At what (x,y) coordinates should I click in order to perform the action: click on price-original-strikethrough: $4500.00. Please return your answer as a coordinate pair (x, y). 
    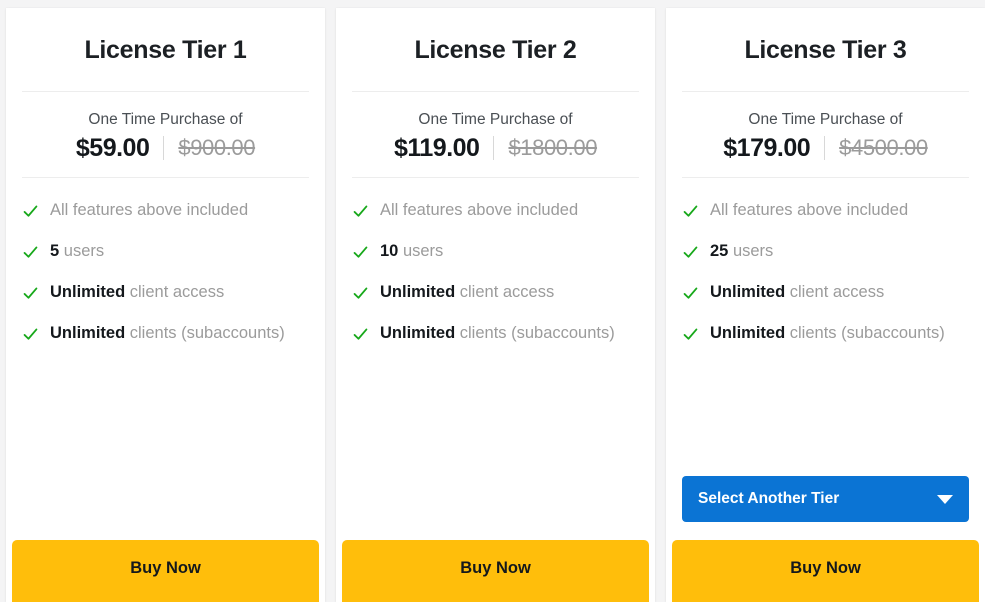
    Looking at the image, I should click on (883, 147).